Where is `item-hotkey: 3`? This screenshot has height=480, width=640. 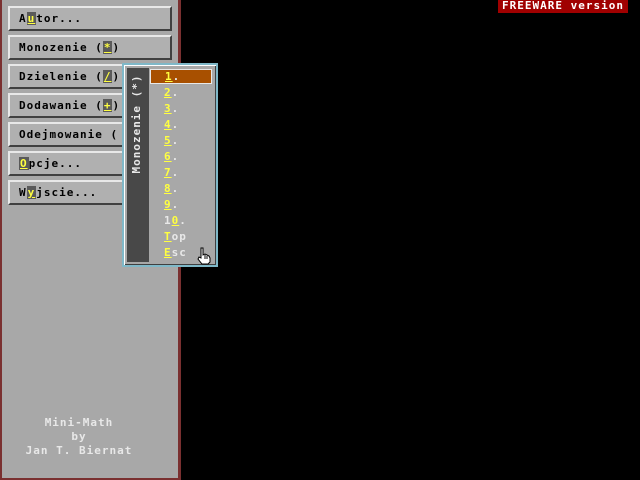
item-hotkey: 3 is located at coordinates (168, 108).